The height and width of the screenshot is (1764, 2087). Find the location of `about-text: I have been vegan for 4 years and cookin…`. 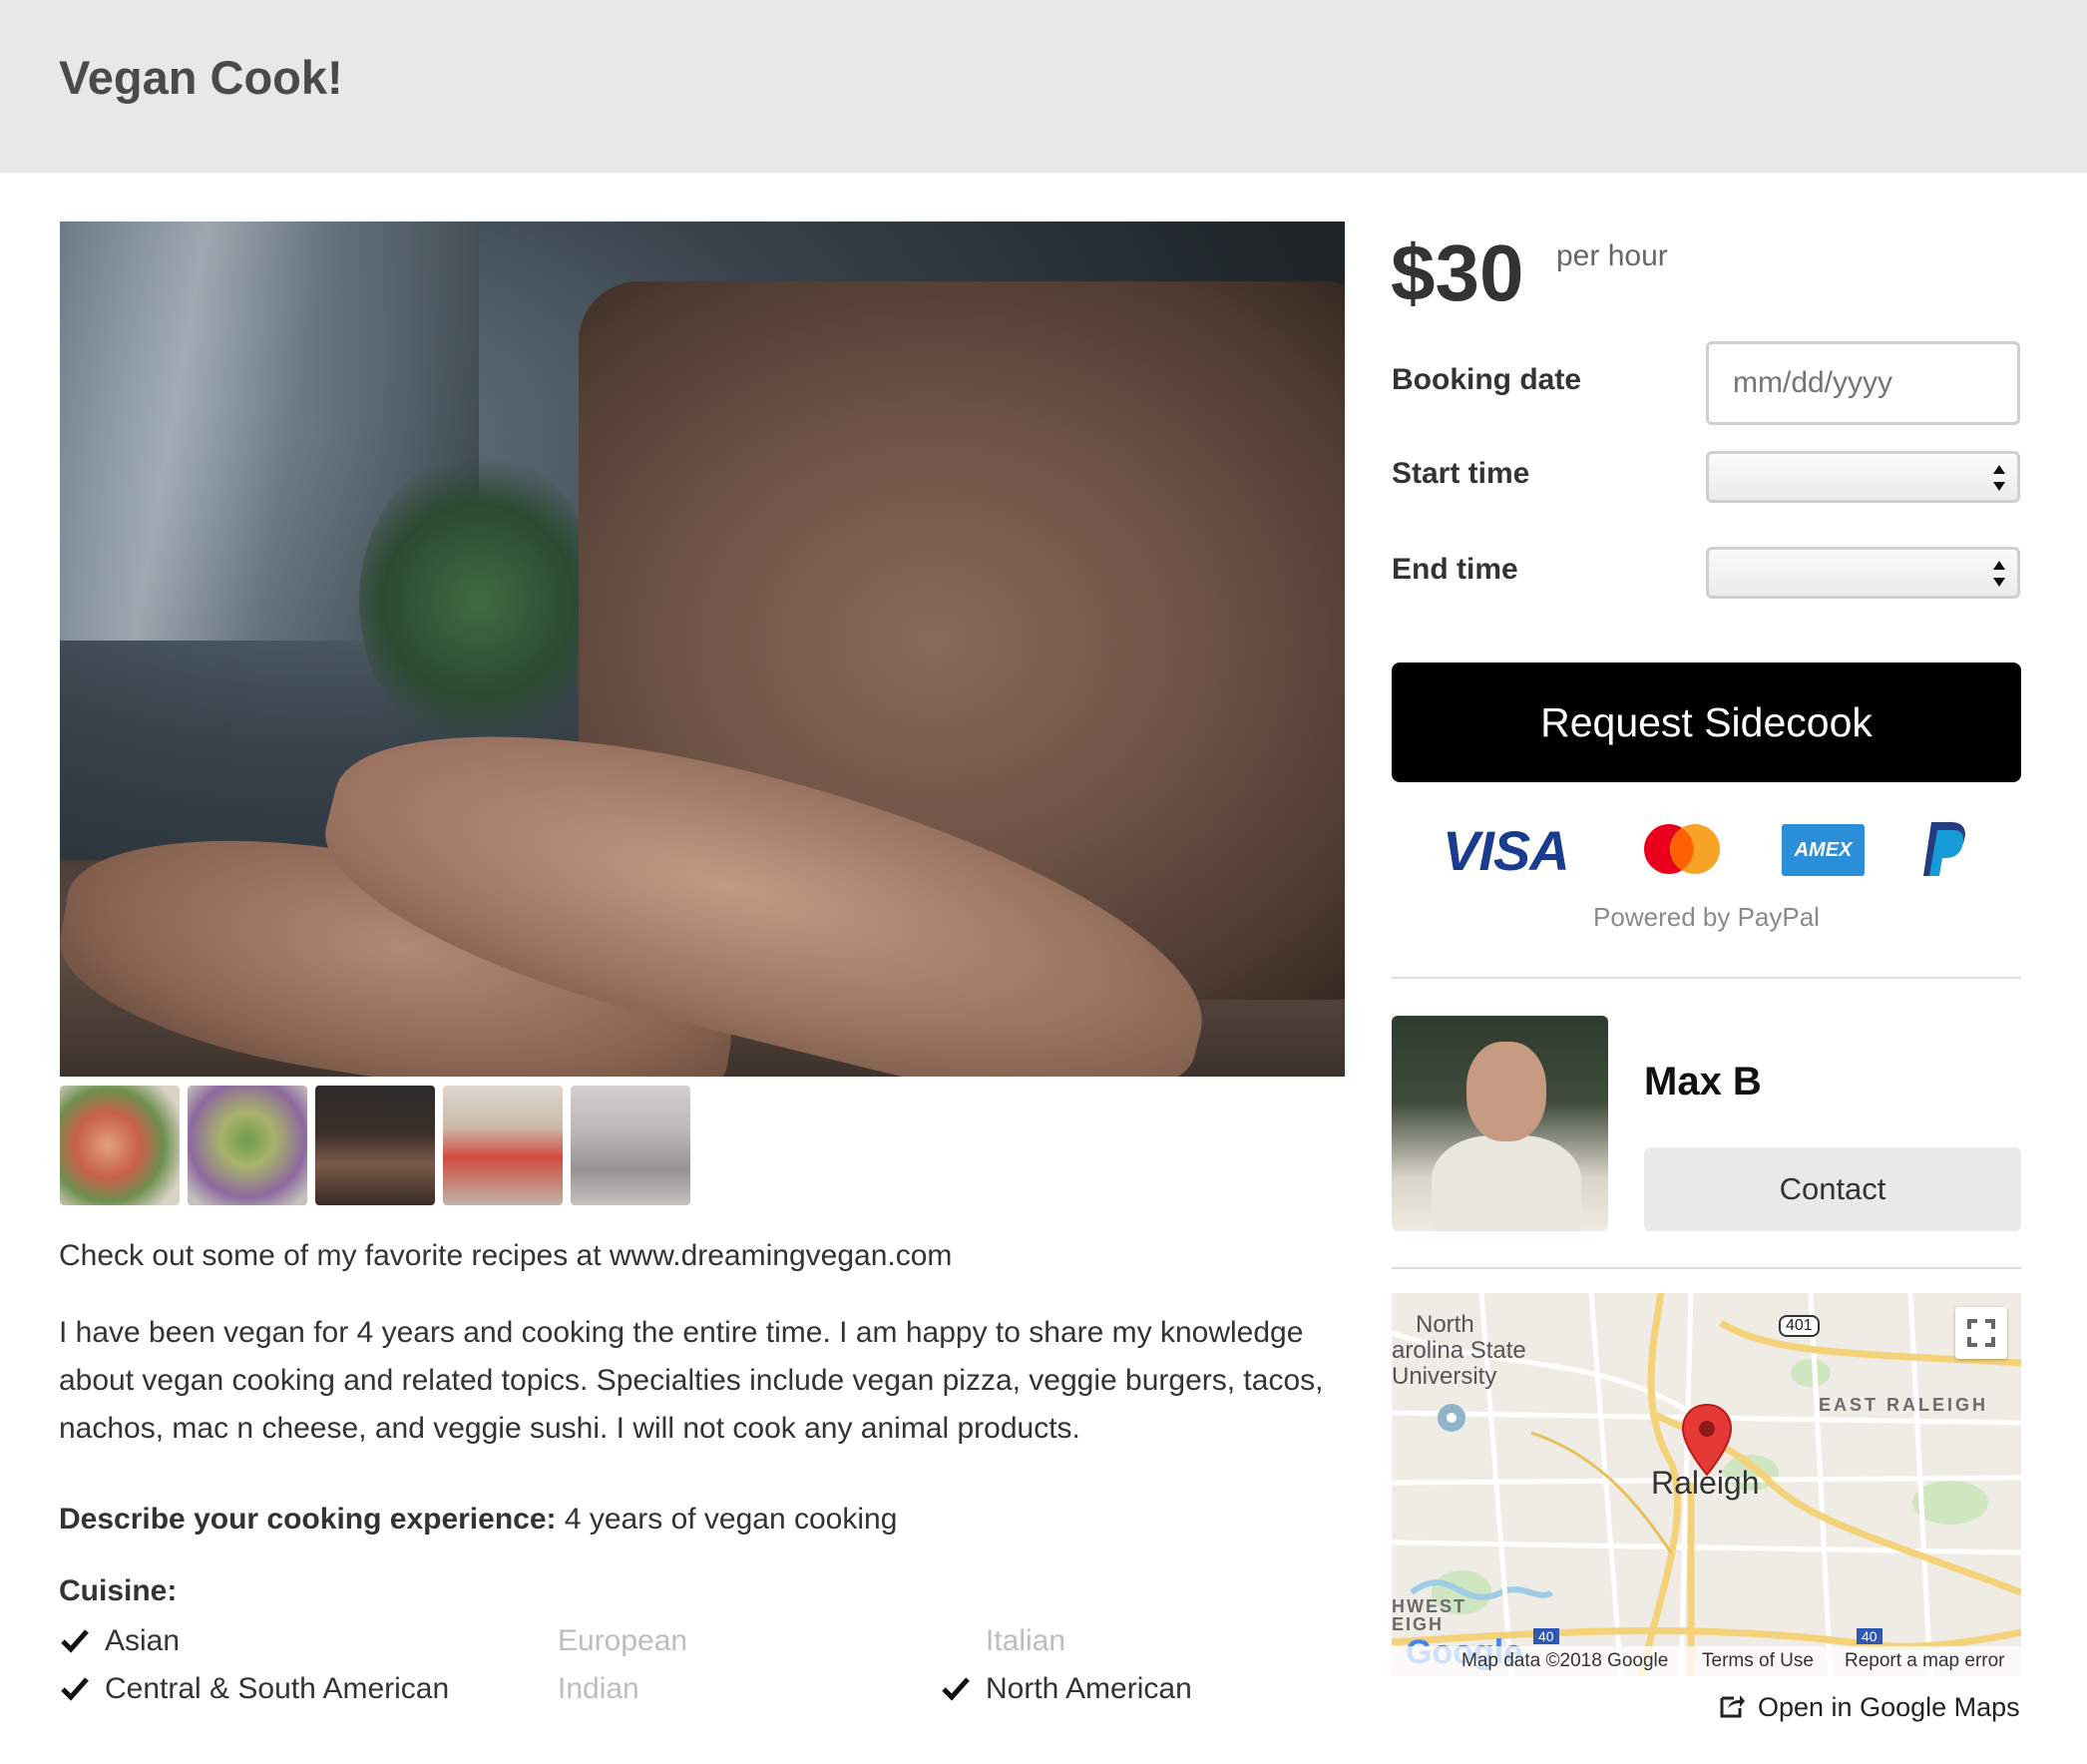

about-text: I have been vegan for 4 years and cookin… is located at coordinates (691, 1380).